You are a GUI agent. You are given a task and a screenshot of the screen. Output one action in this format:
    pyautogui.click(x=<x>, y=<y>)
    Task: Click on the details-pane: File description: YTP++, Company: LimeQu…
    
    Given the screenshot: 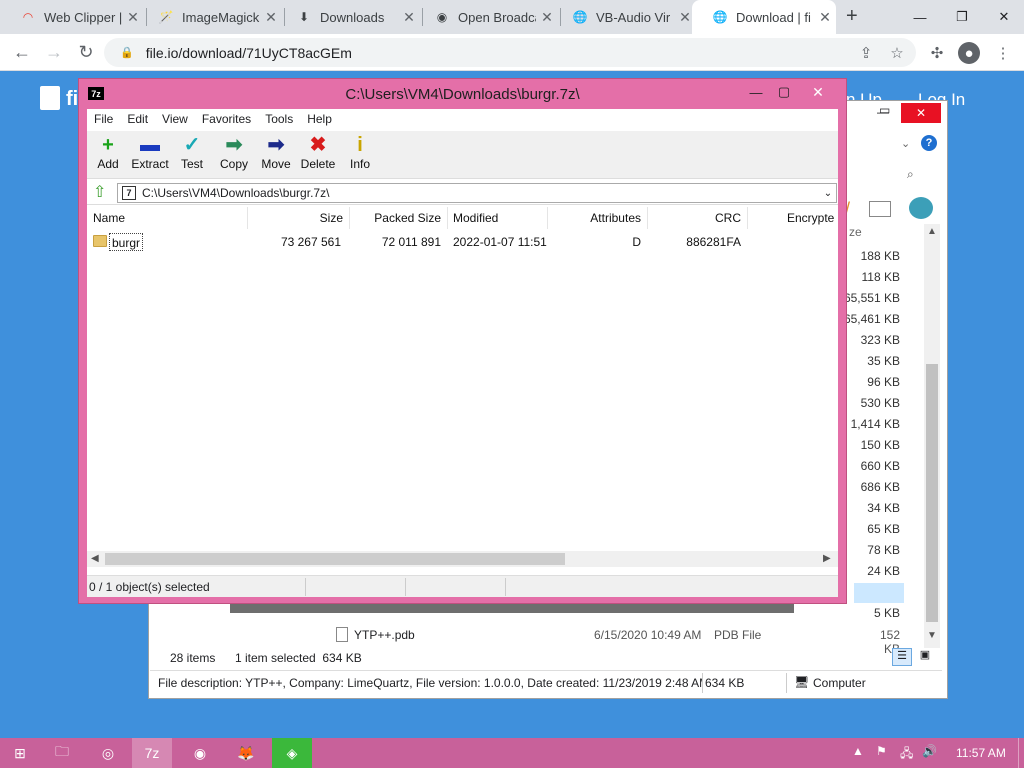 What is the action you would take?
    pyautogui.click(x=546, y=682)
    